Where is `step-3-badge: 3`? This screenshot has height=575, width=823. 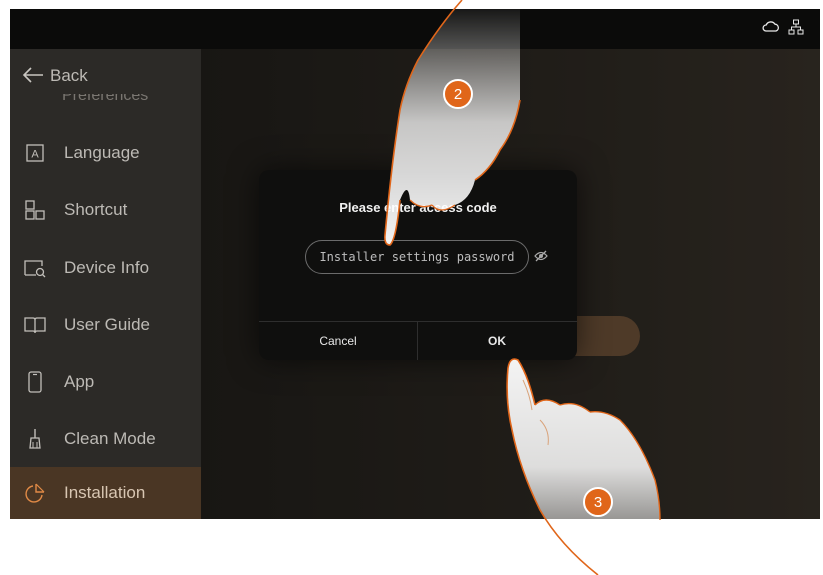 step-3-badge: 3 is located at coordinates (598, 502).